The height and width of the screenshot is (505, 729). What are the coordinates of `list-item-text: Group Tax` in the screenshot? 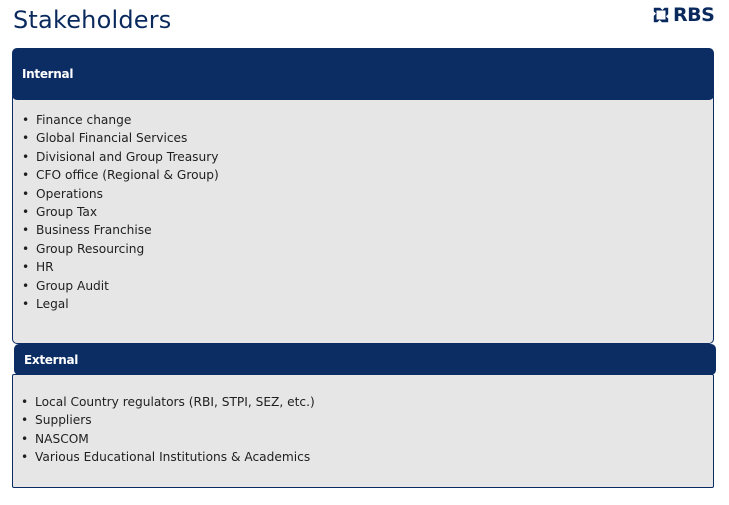 It's located at (67, 212).